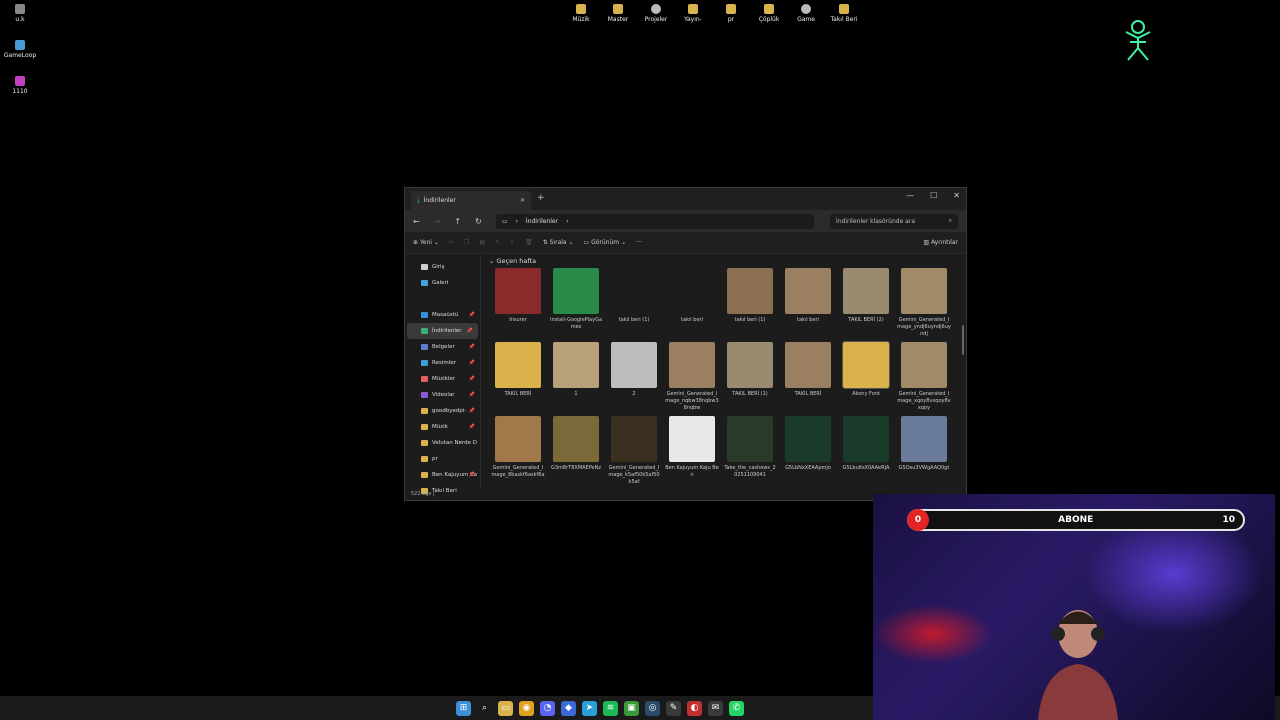  I want to click on file-name: Gemini_Generated_Image_8baskf6askf6a, so click(518, 471).